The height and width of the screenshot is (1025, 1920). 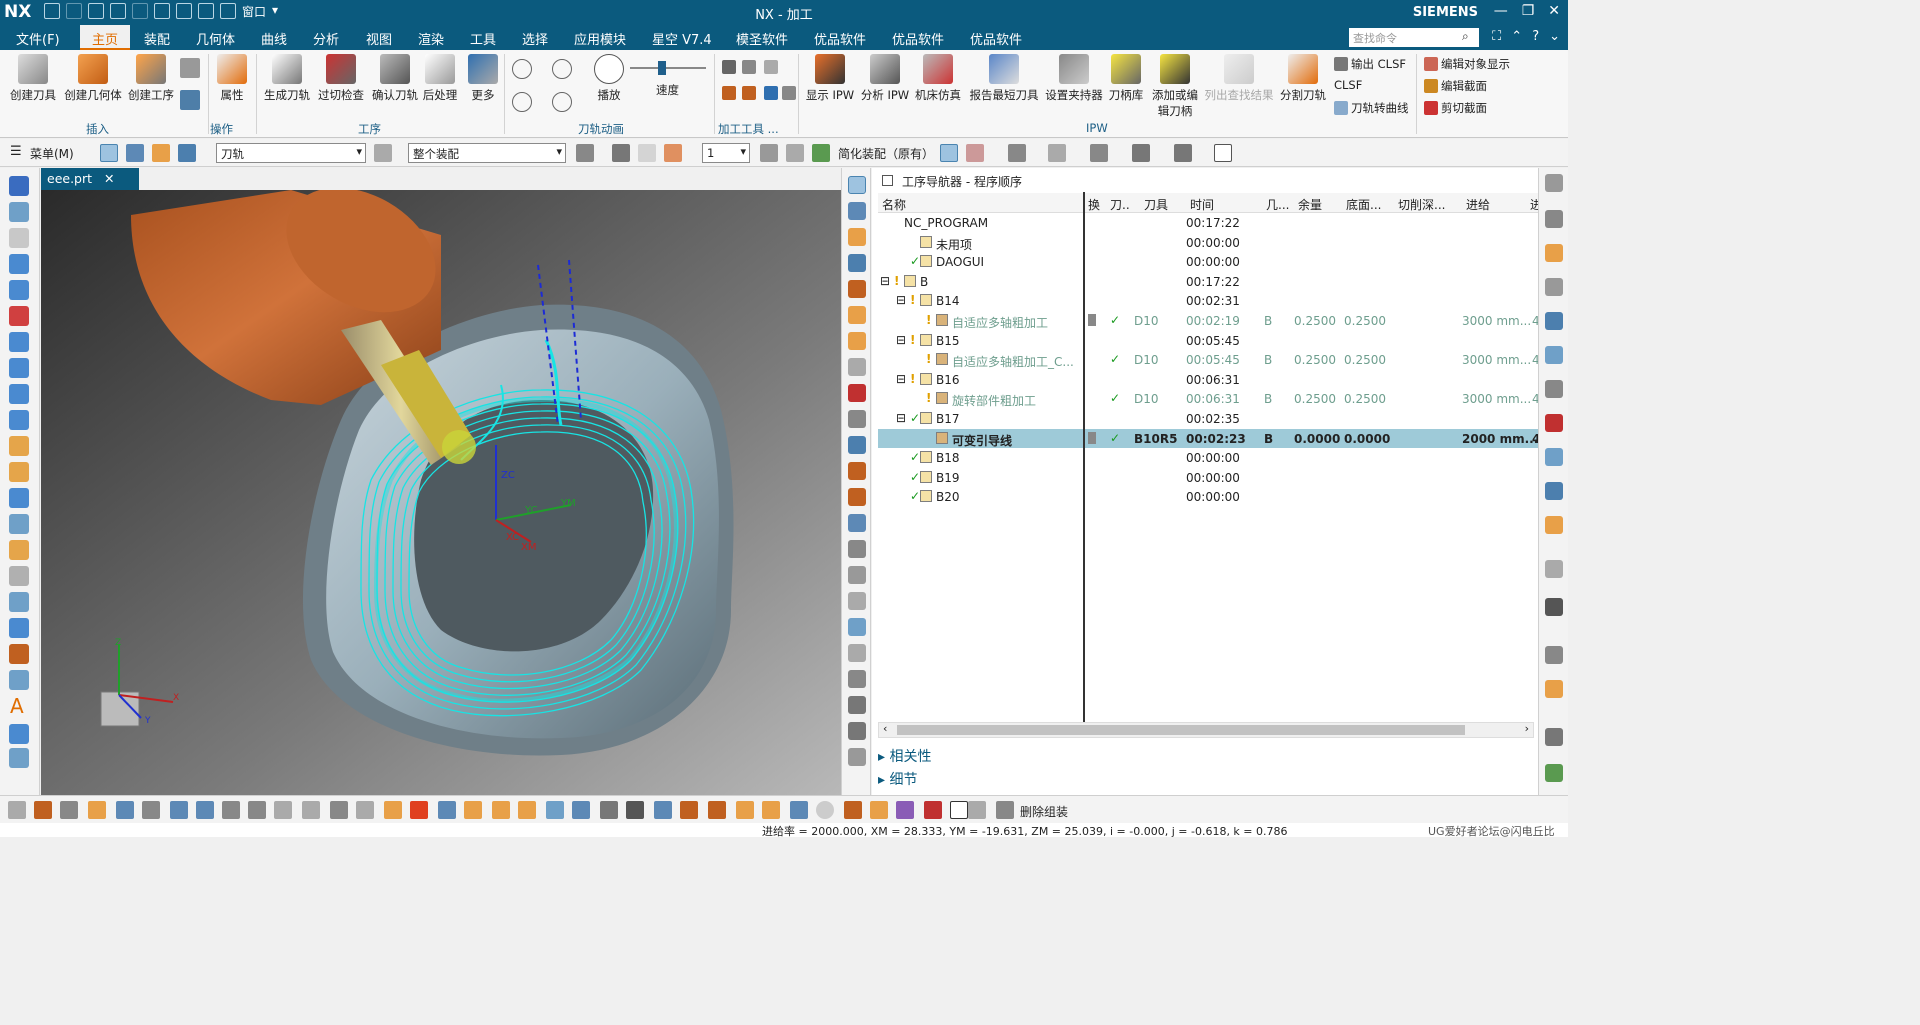 What do you see at coordinates (19, 654) in the screenshot?
I see `patch-icon` at bounding box center [19, 654].